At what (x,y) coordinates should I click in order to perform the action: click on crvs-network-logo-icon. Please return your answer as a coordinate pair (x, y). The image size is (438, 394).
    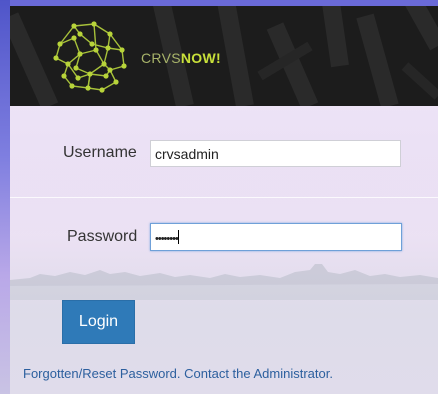
    Looking at the image, I should click on (90, 57).